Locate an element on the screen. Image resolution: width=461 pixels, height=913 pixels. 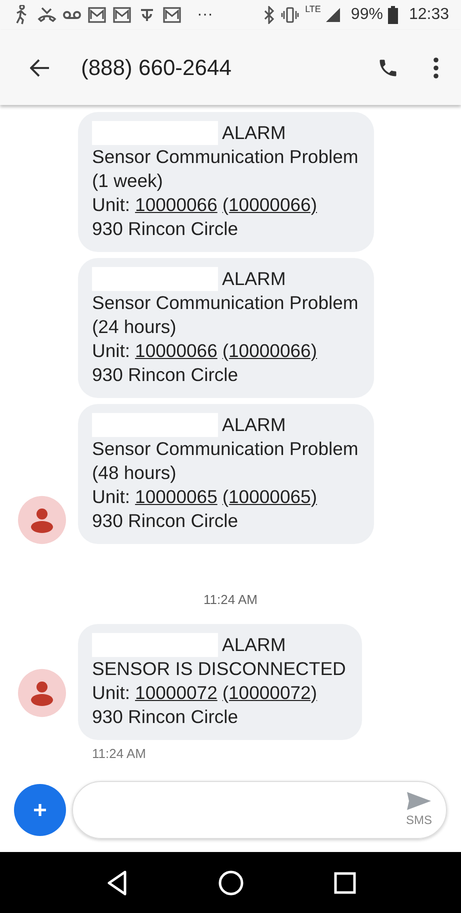
send-sms-button: SMS is located at coordinates (419, 810).